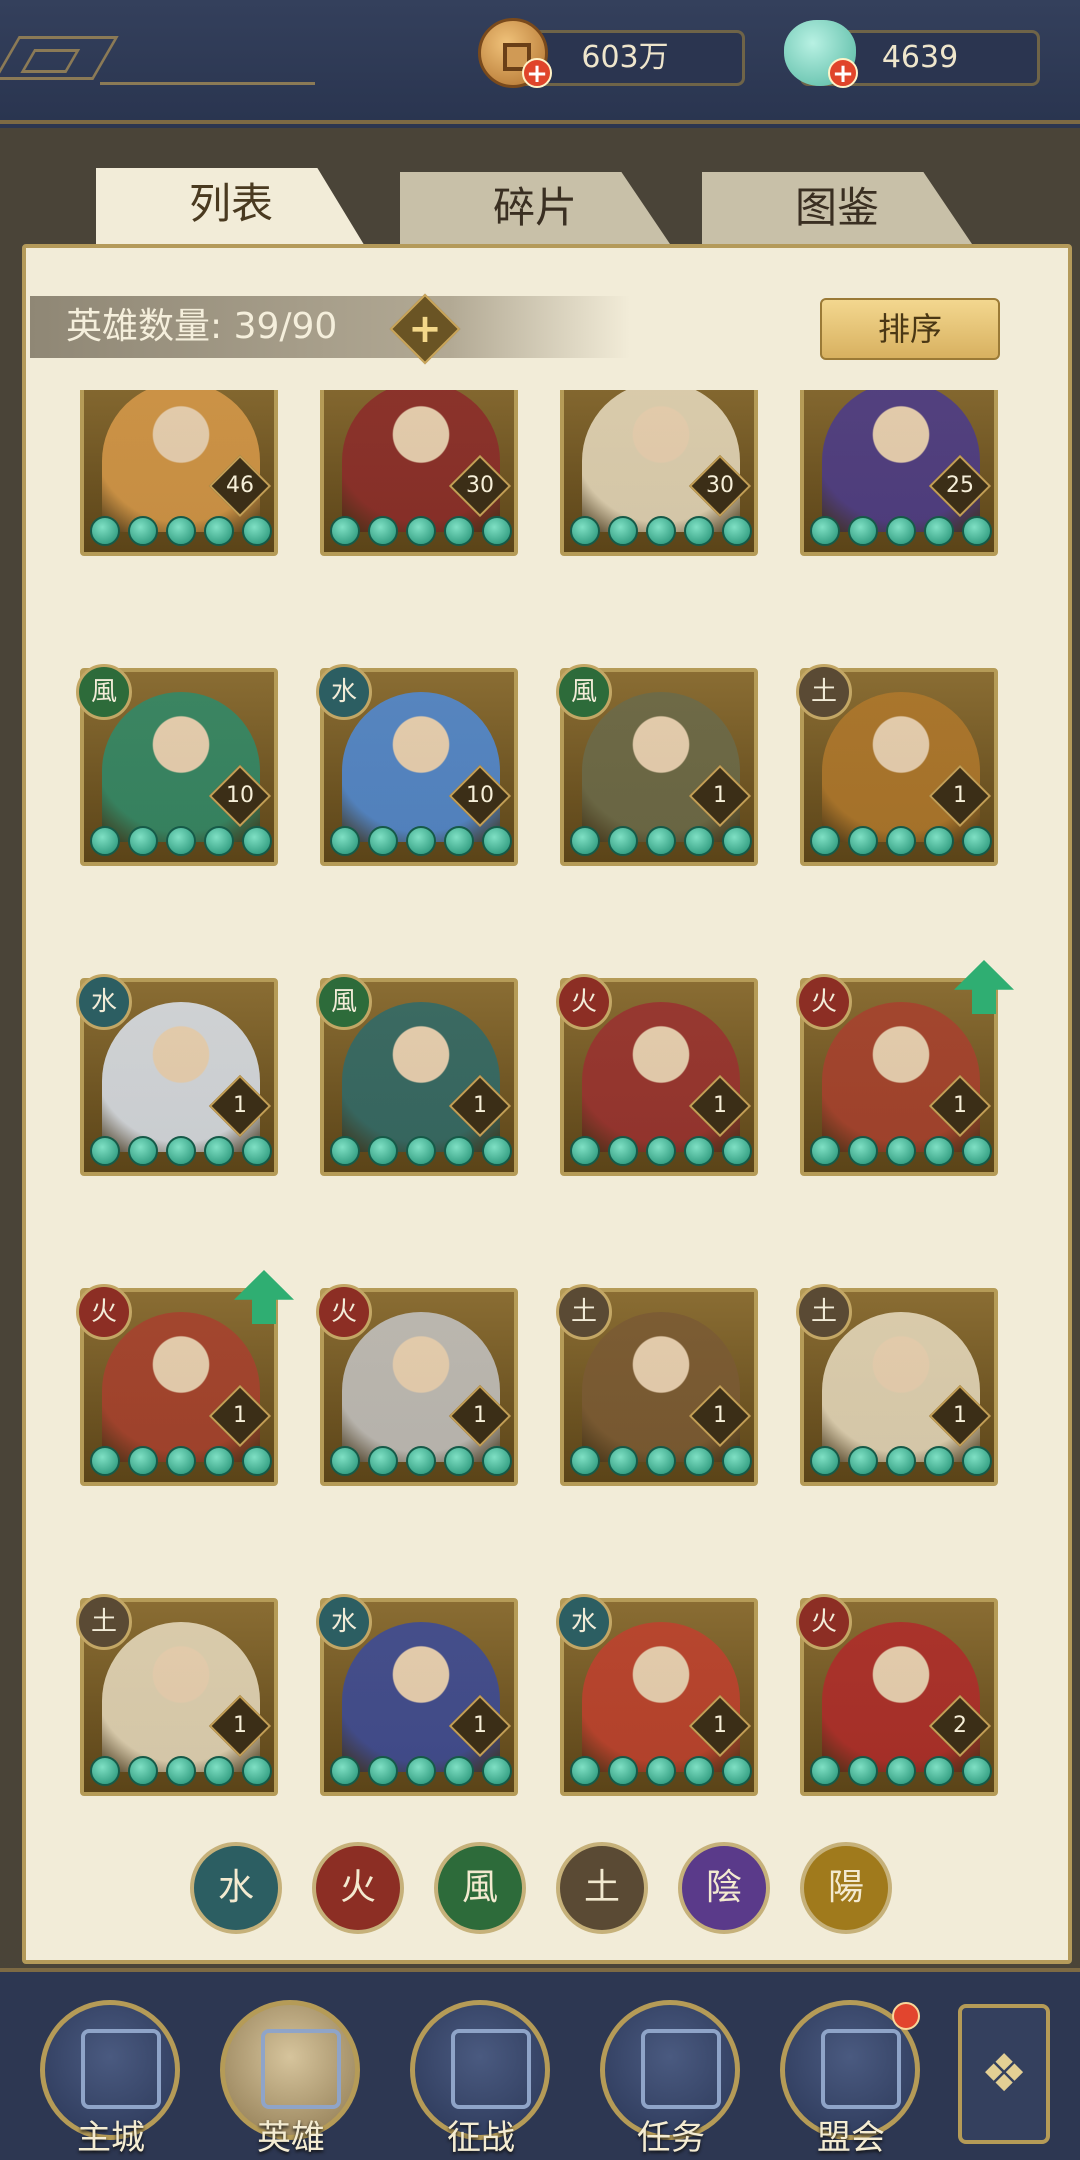 Image resolution: width=1080 pixels, height=2160 pixels. I want to click on nav-item: 主城, so click(111, 2080).